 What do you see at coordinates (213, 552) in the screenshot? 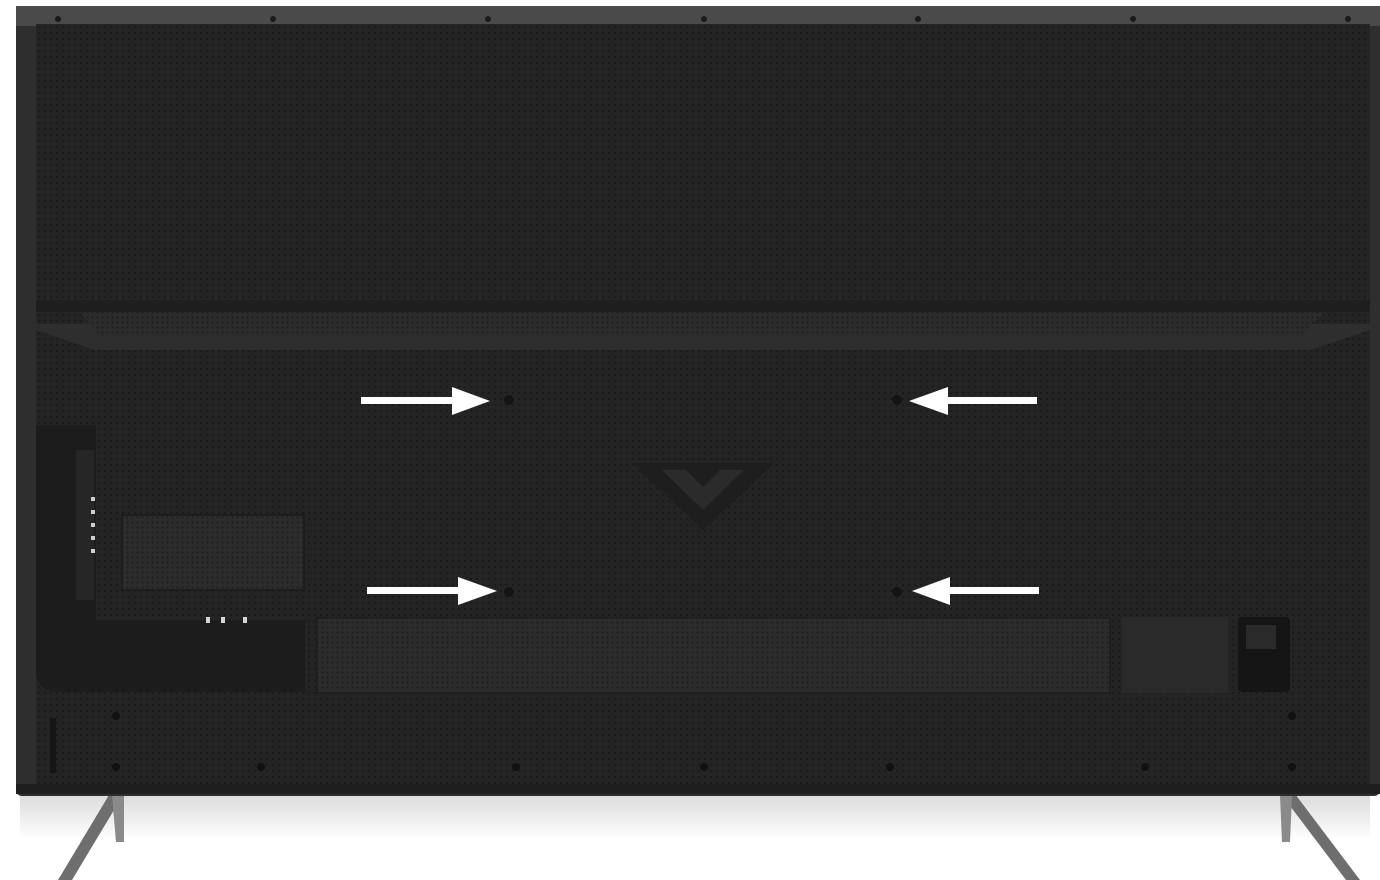
I see `left-grille` at bounding box center [213, 552].